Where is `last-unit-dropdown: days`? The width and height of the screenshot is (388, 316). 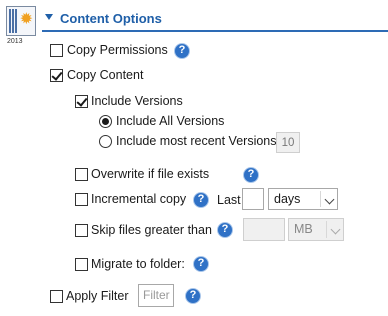
last-unit-dropdown: days is located at coordinates (303, 199).